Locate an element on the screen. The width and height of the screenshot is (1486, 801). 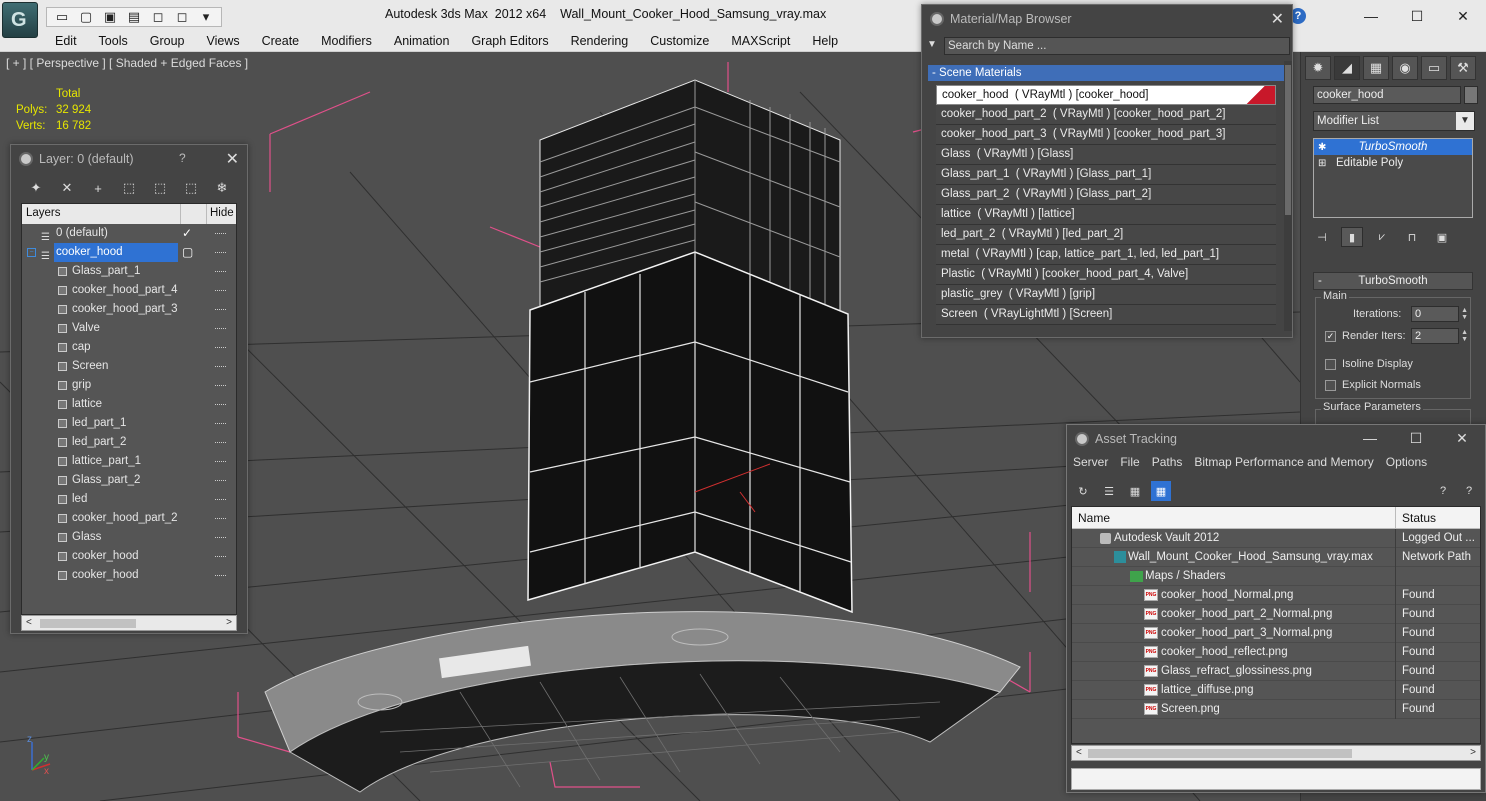
menu-modifiers: Modifiers is located at coordinates (346, 41).